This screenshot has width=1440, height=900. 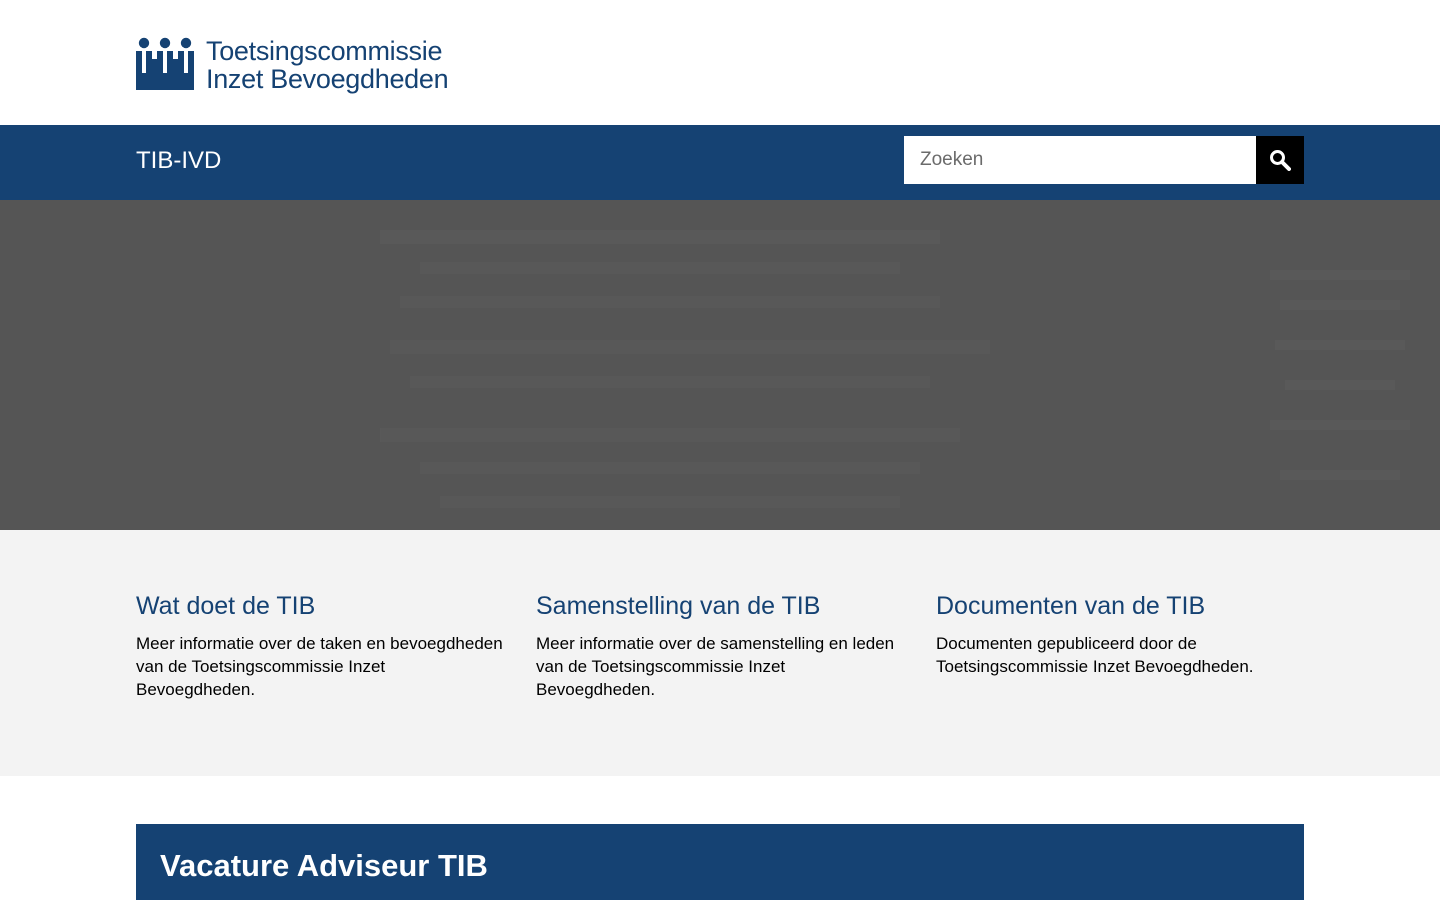 I want to click on site-name-link: TIB-IVD, so click(x=178, y=161).